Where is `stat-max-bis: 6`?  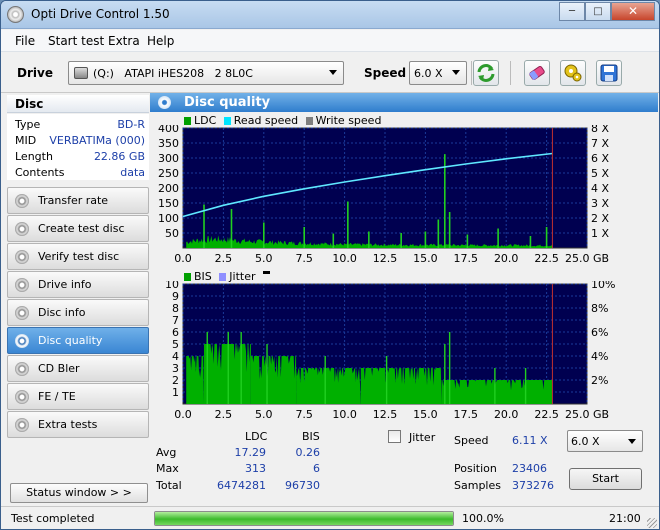
stat-max-bis: 6 is located at coordinates (316, 468).